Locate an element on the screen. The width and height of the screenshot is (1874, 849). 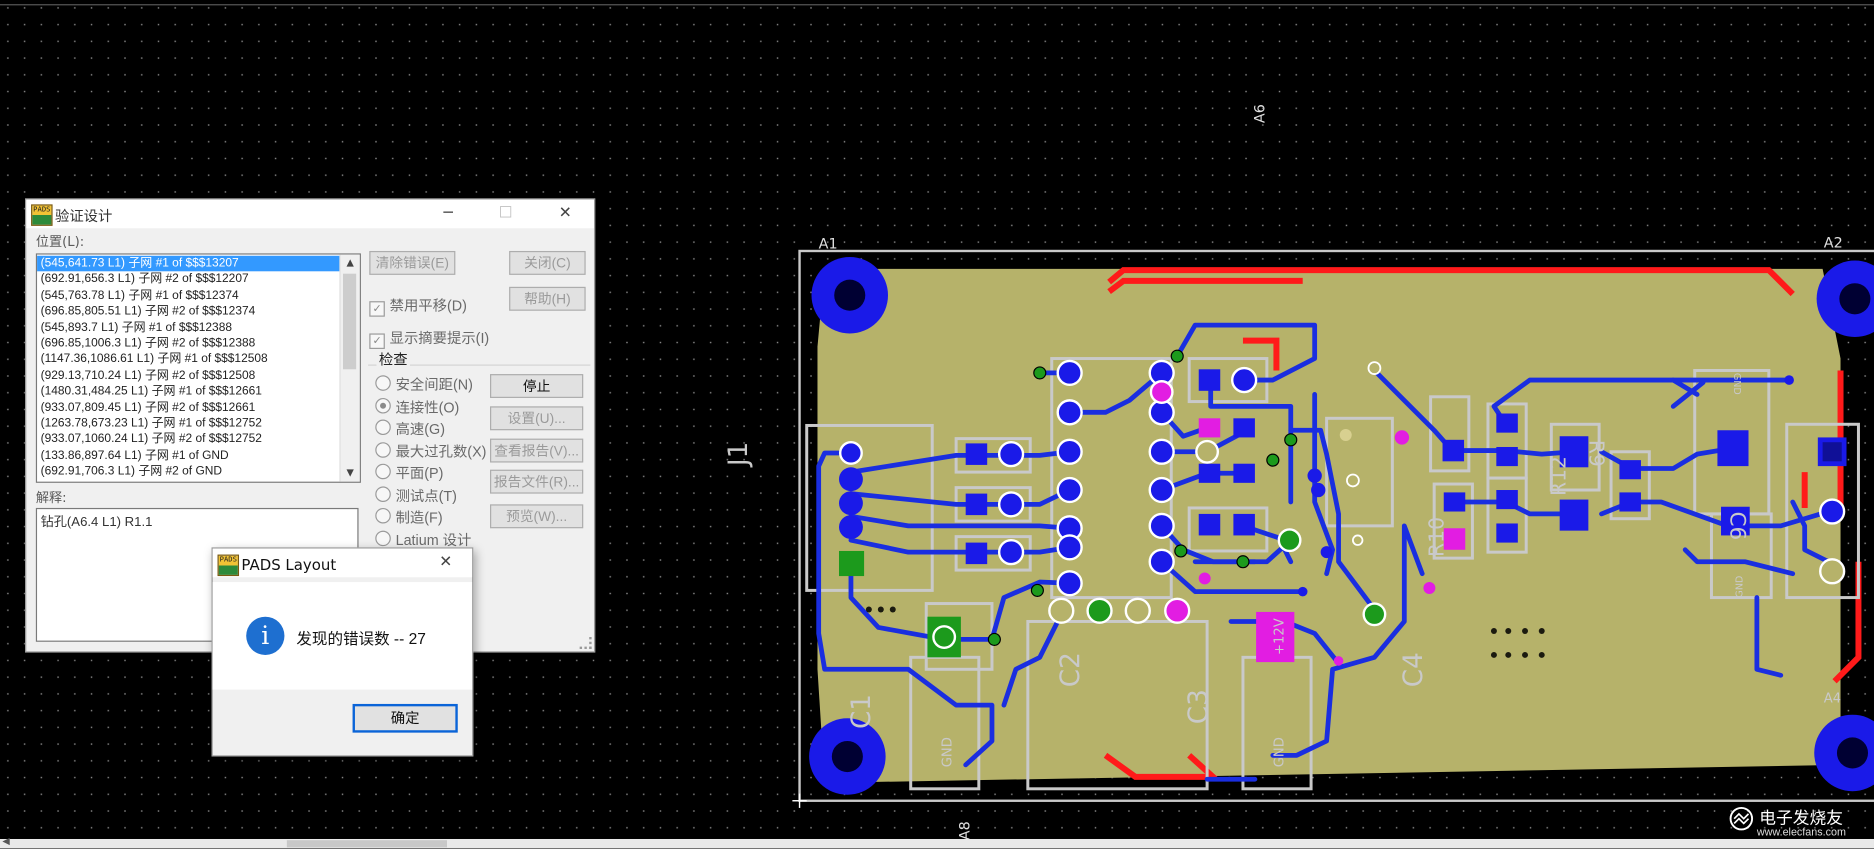
location-list-item: (692.91,706.3 L1) 子网 #2 of GND is located at coordinates (189, 472).